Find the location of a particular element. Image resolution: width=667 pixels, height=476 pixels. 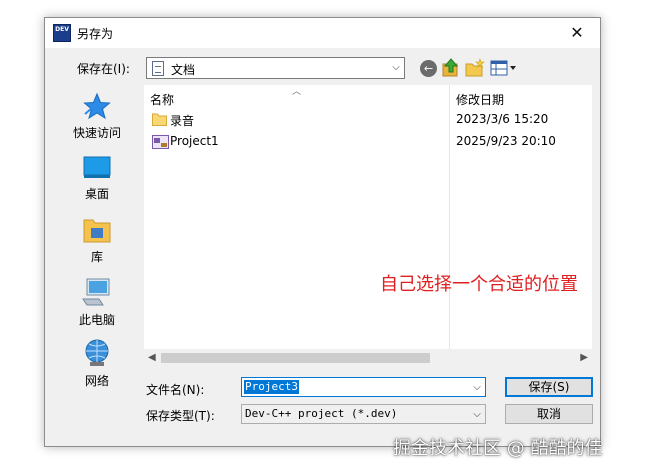

sort-ascending-icon: ︿ is located at coordinates (297, 92).